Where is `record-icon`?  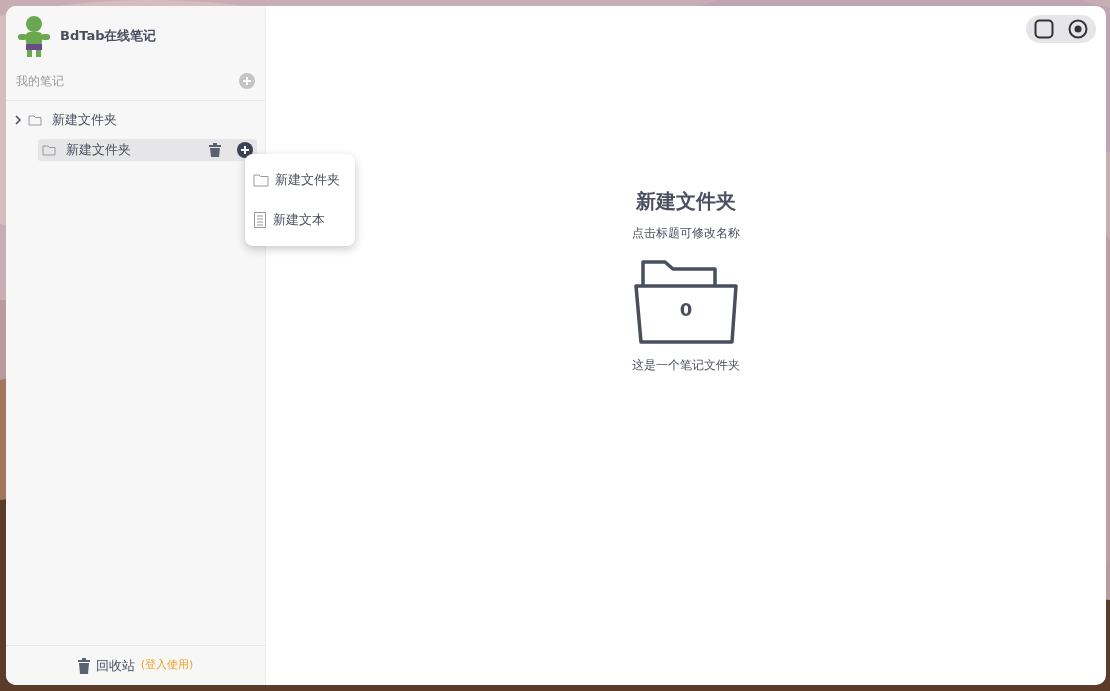 record-icon is located at coordinates (1078, 29).